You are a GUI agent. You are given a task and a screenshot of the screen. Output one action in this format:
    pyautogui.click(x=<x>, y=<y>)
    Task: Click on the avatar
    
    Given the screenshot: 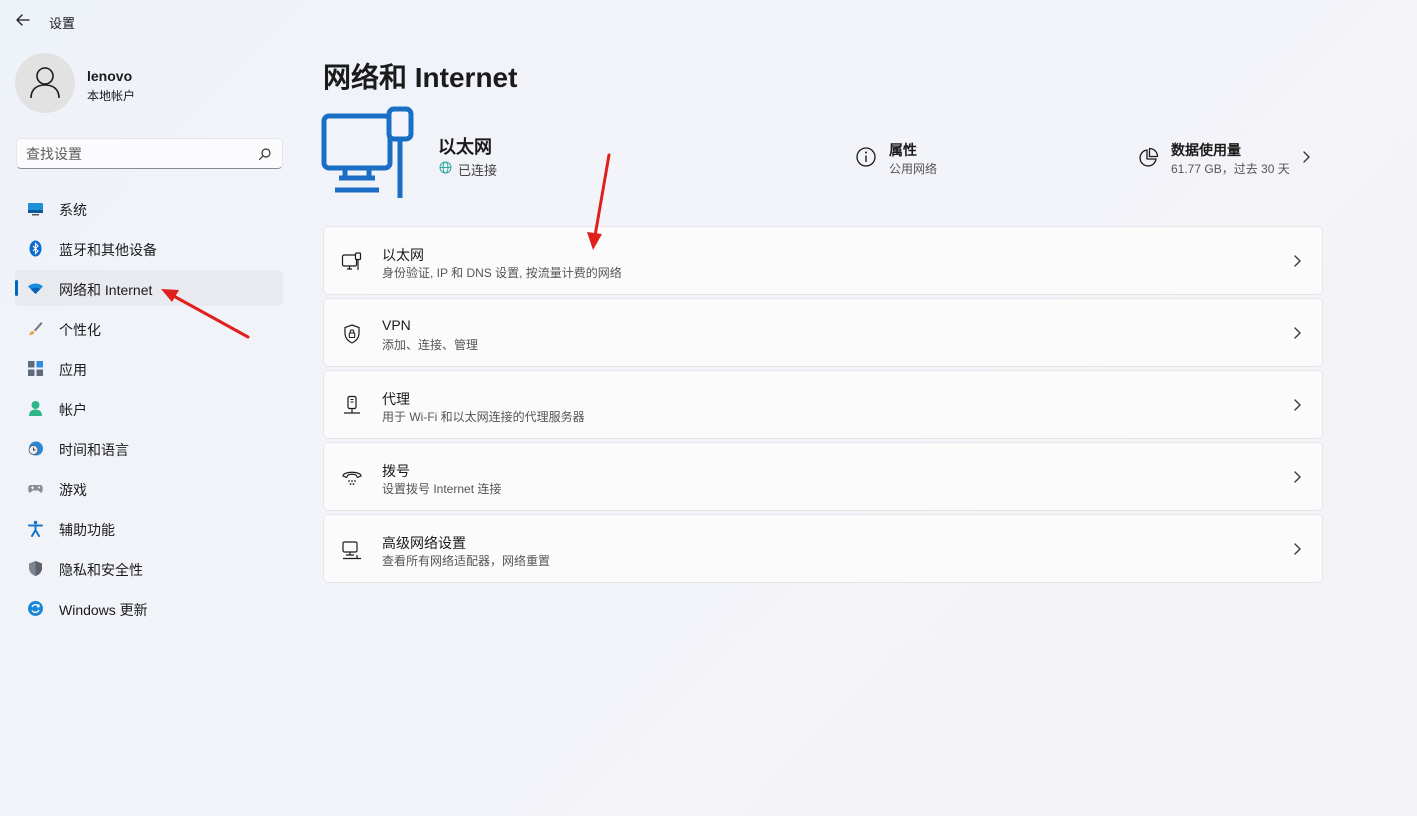 What is the action you would take?
    pyautogui.click(x=45, y=83)
    